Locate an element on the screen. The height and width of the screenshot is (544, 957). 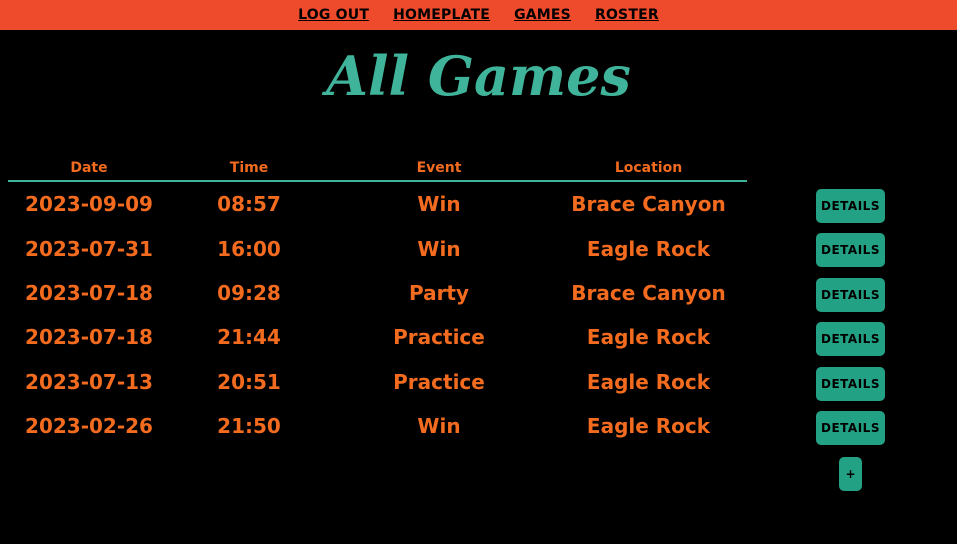
game-date: 2023-02-26 is located at coordinates (89, 426).